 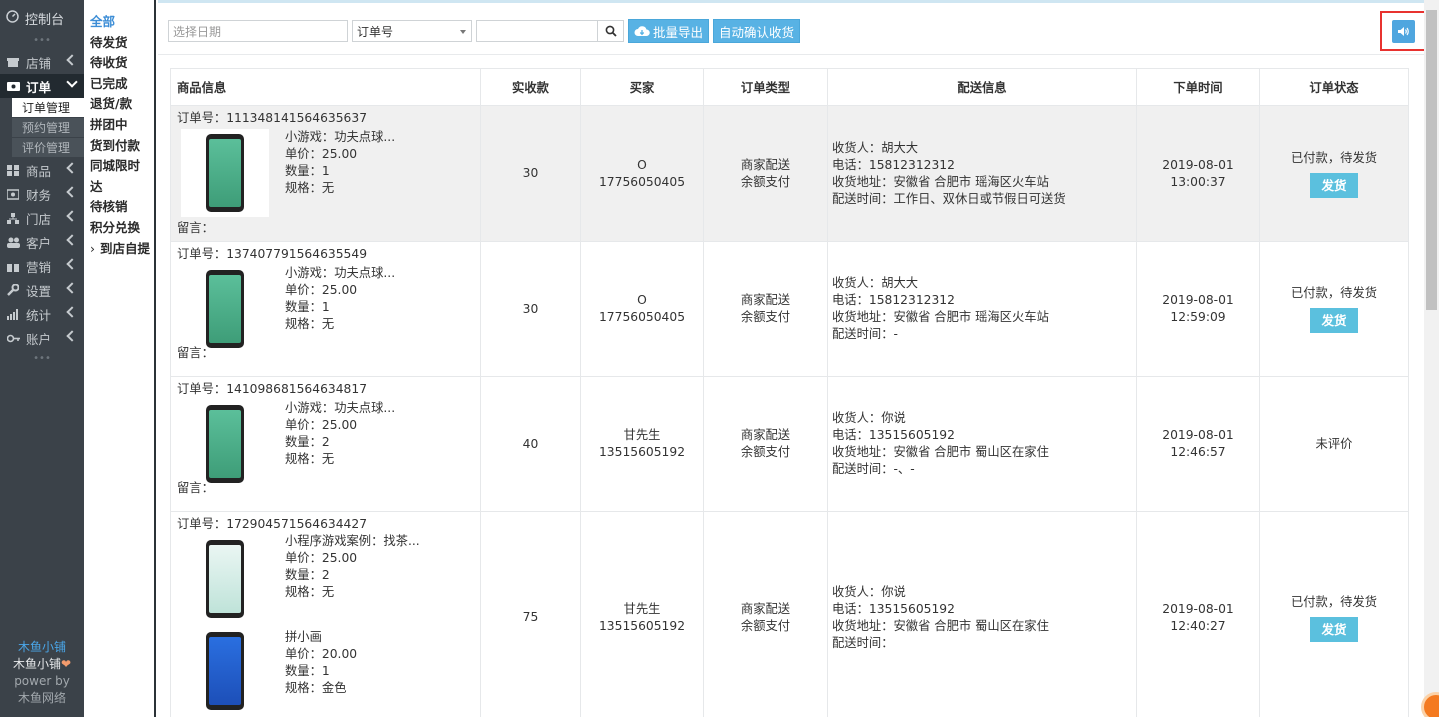 I want to click on filter-cod: 货到付款, so click(x=119, y=146).